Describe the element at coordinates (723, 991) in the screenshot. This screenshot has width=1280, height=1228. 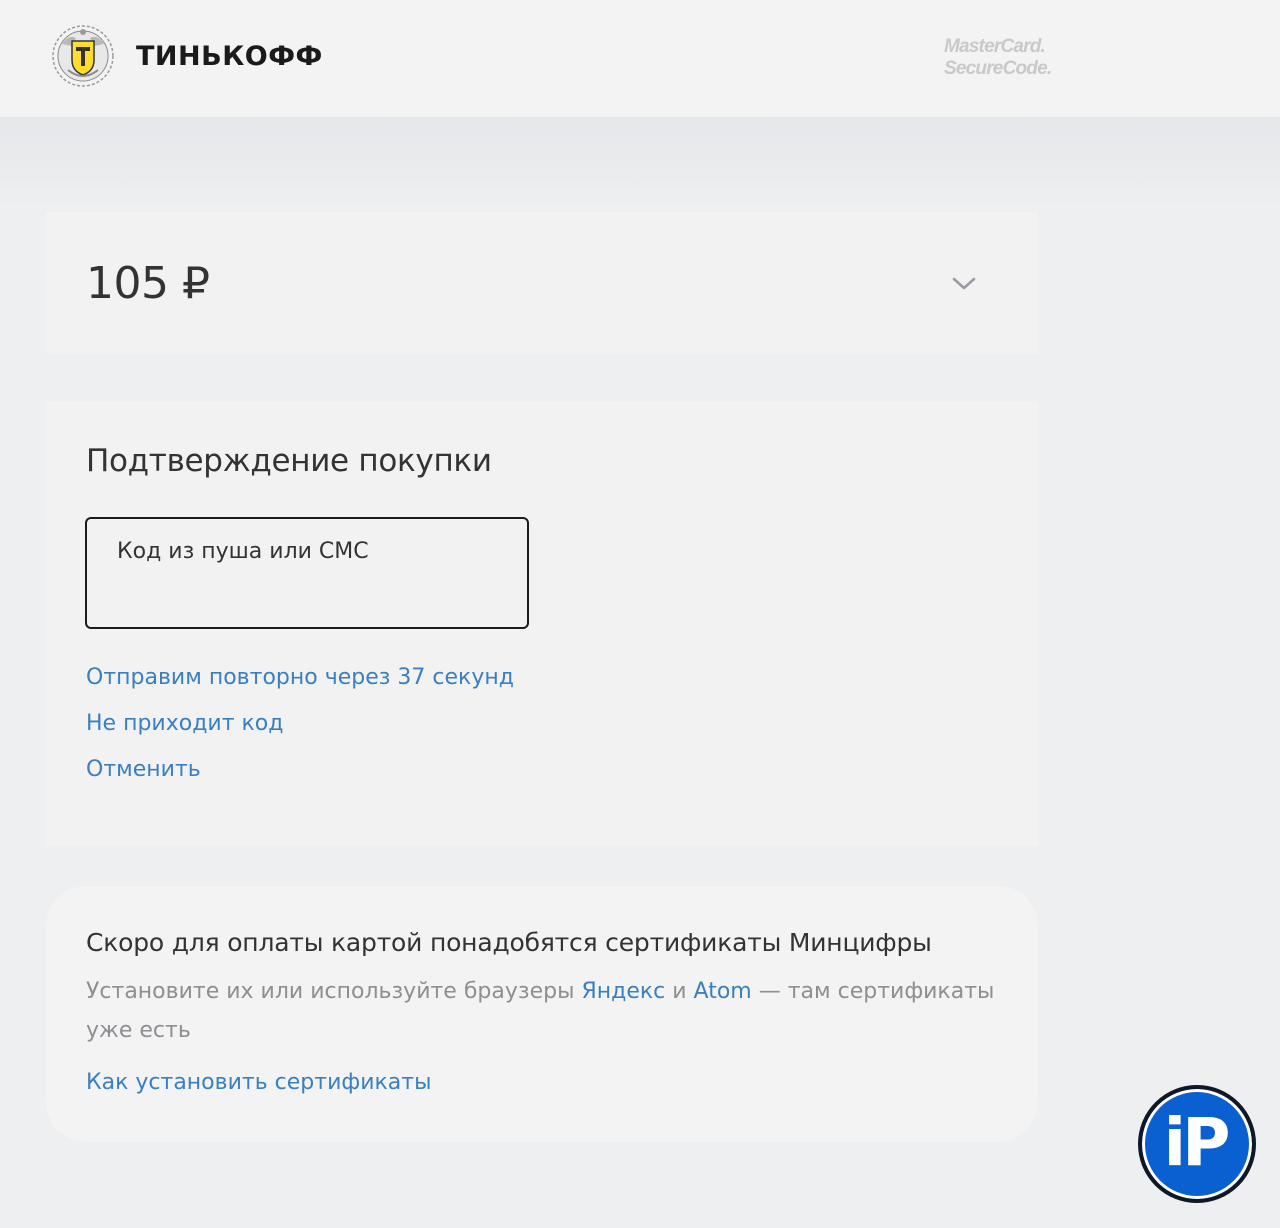
I see `atom-browser-link: Atom` at that location.